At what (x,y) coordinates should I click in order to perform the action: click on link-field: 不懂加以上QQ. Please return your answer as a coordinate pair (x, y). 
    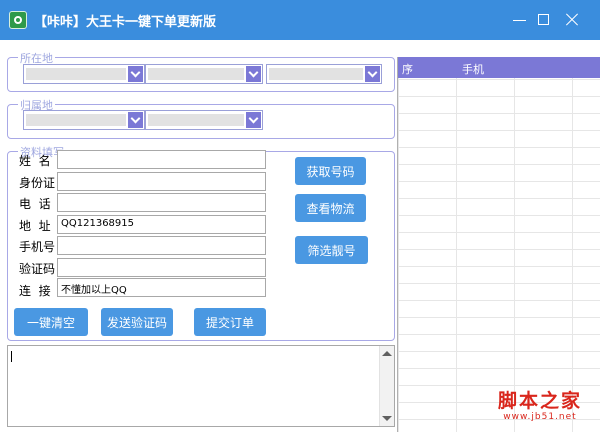
    Looking at the image, I should click on (161, 287).